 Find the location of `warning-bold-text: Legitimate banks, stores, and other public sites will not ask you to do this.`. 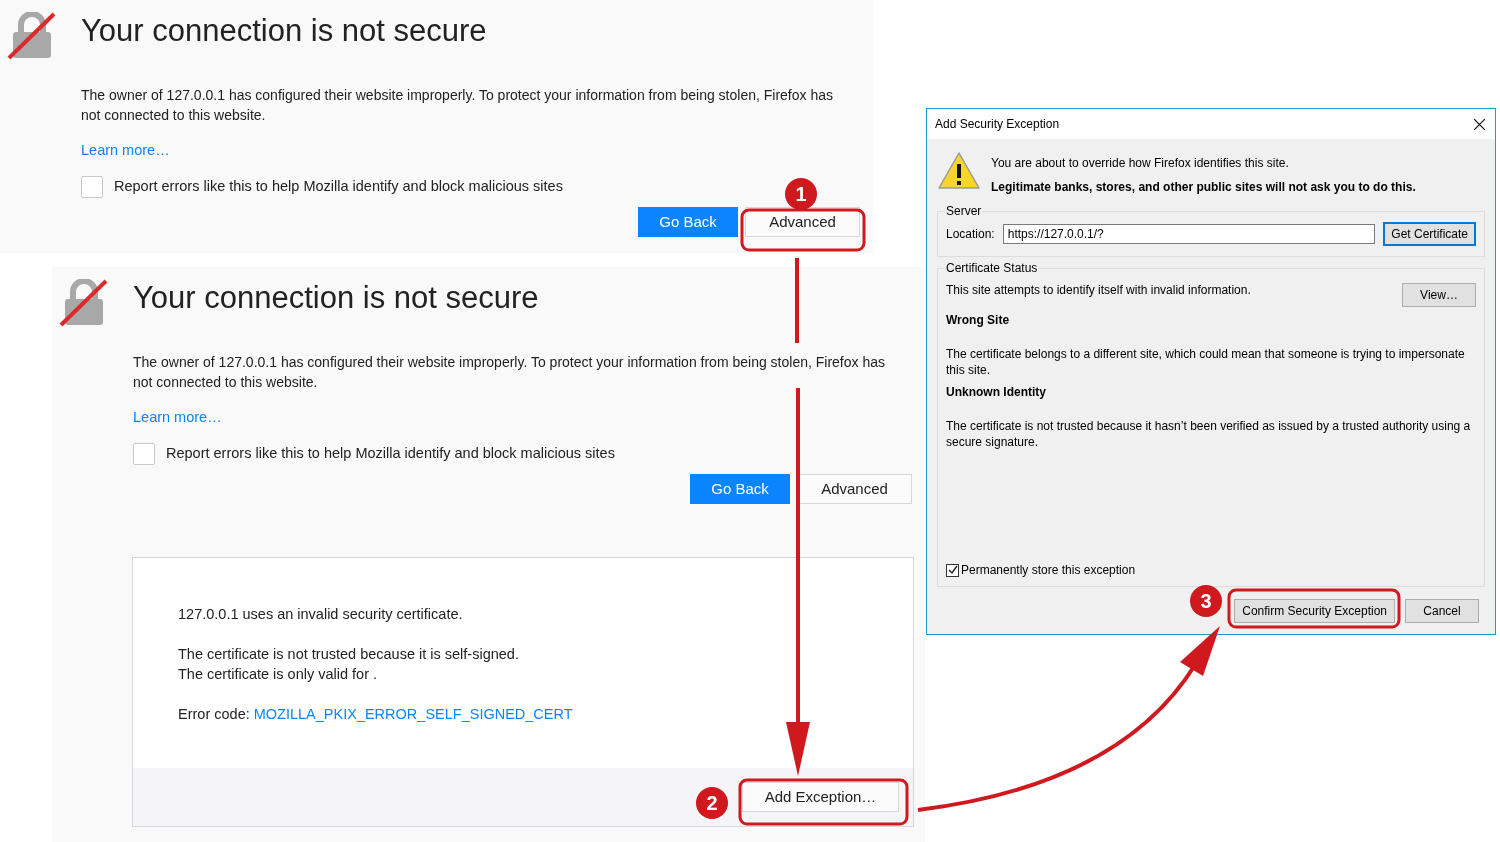

warning-bold-text: Legitimate banks, stores, and other public sites will not ask you to do this. is located at coordinates (1203, 187).